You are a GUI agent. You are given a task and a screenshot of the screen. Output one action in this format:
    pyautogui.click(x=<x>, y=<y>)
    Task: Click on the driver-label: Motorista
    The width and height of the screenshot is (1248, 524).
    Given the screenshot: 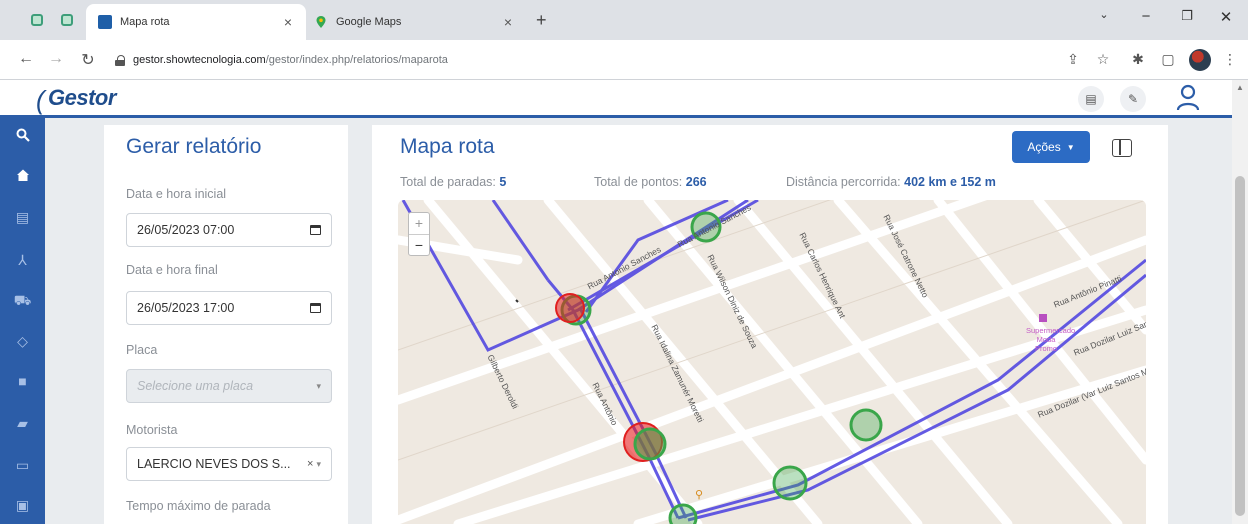 What is the action you would take?
    pyautogui.click(x=152, y=430)
    